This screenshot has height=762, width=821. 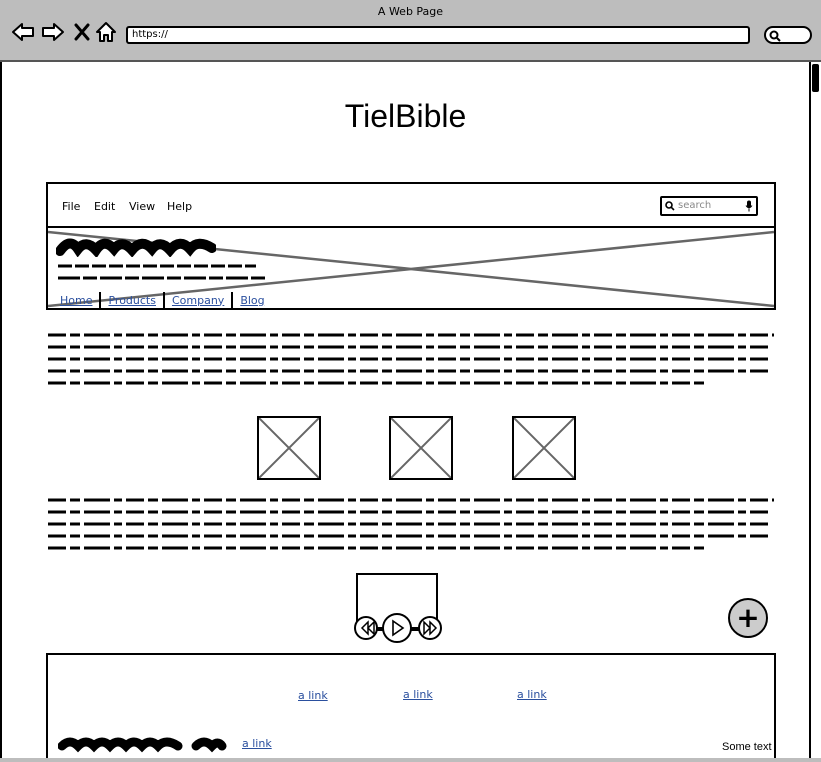 I want to click on nav-link-home: Home, so click(x=79, y=300).